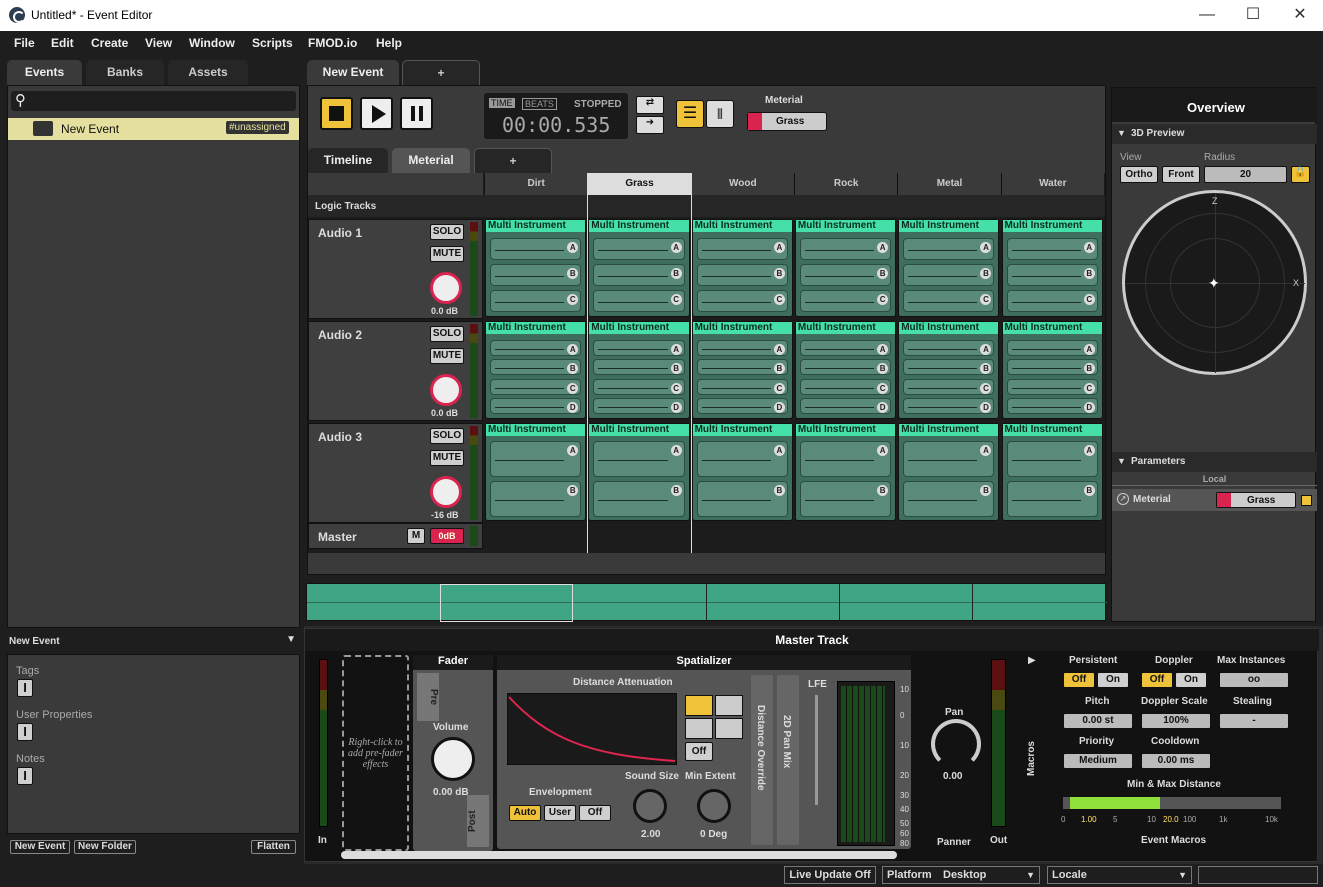 The image size is (1323, 887). I want to click on track-volume-knob, so click(446, 288).